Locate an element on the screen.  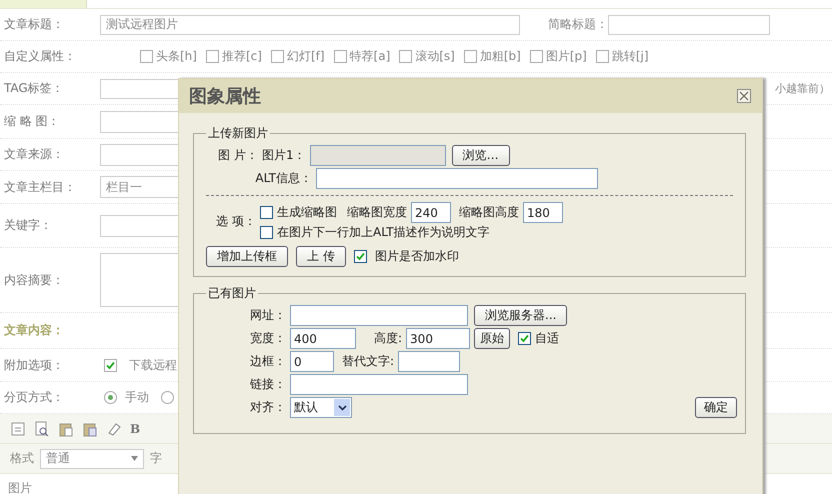
checkbox-label: 特荐[a] is located at coordinates (370, 56).